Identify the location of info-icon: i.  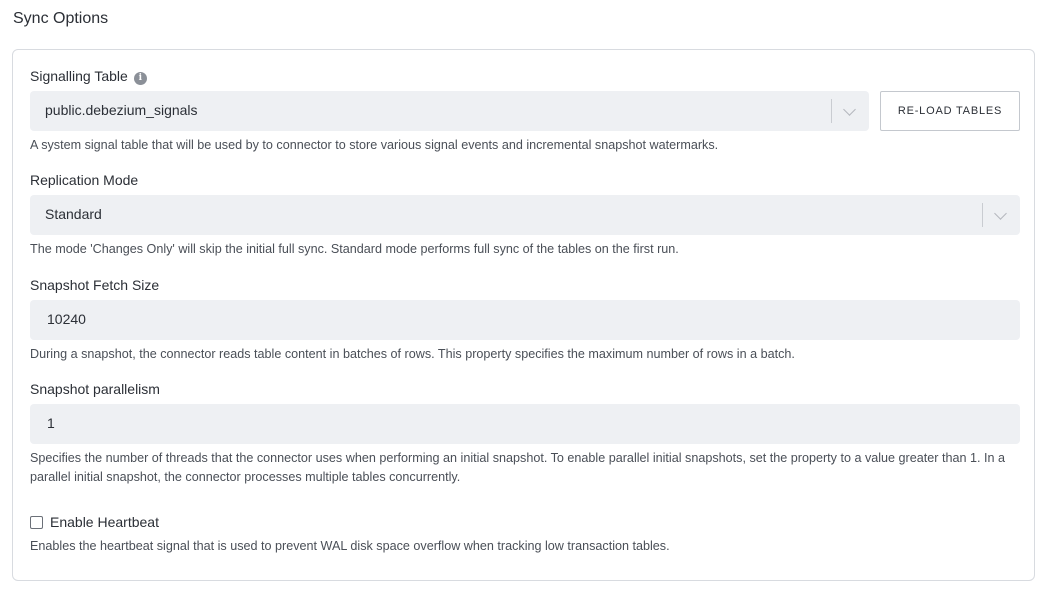
(140, 78).